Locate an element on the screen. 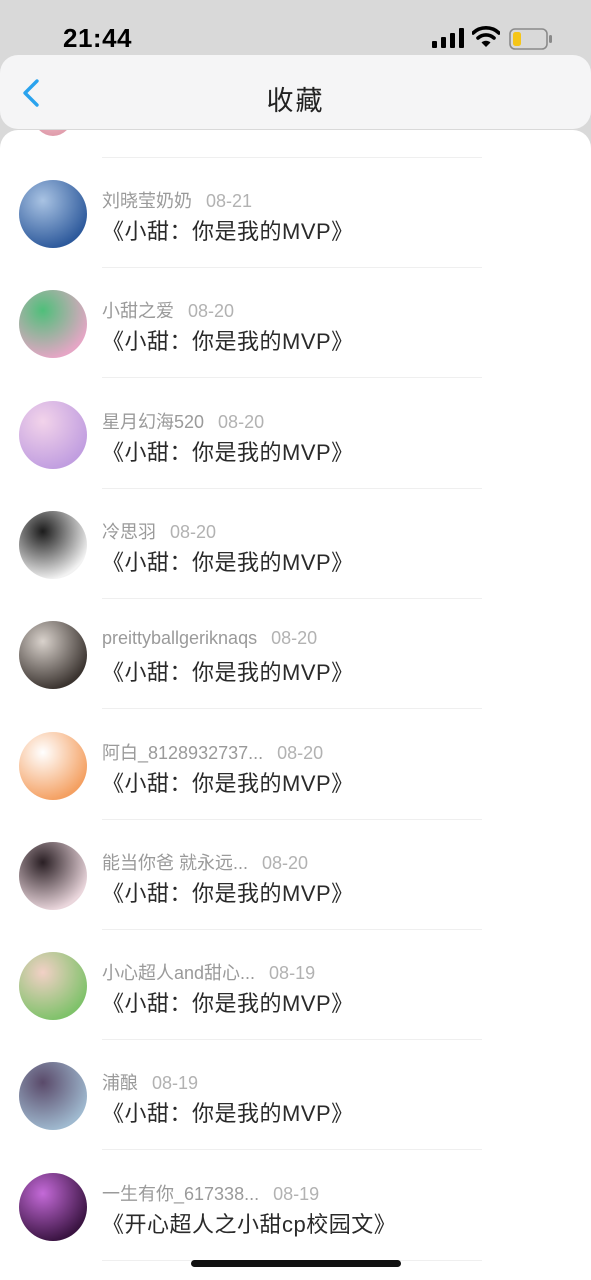 This screenshot has width=591, height=1280. username: 小甜之爱 is located at coordinates (138, 311).